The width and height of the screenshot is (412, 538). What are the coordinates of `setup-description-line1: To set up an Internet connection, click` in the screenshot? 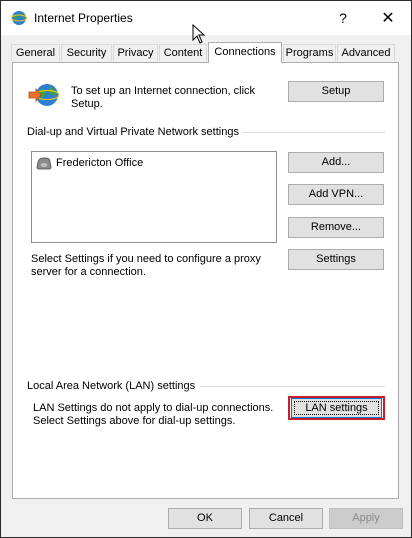 It's located at (163, 91).